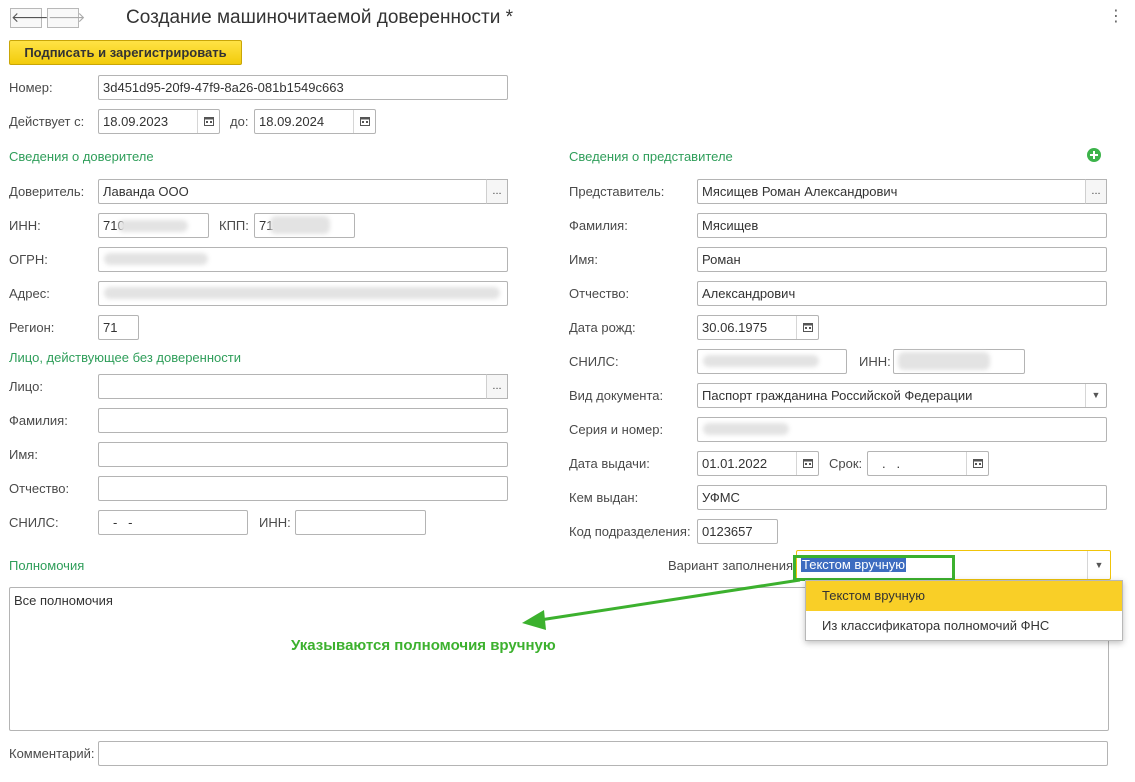  I want to click on forward-button: 🡒, so click(66, 18).